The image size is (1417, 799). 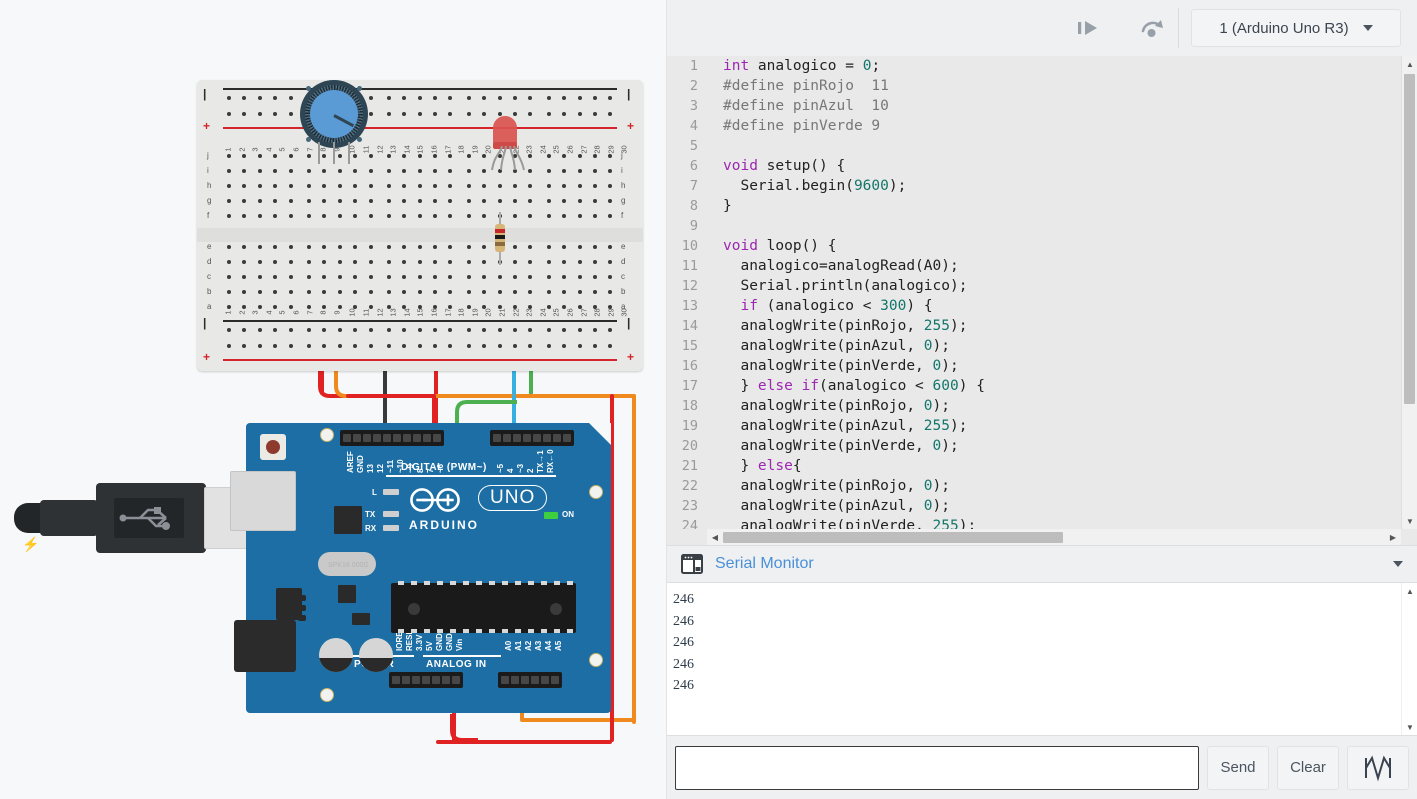 I want to click on wire-orange-to-a0, so click(x=578, y=720).